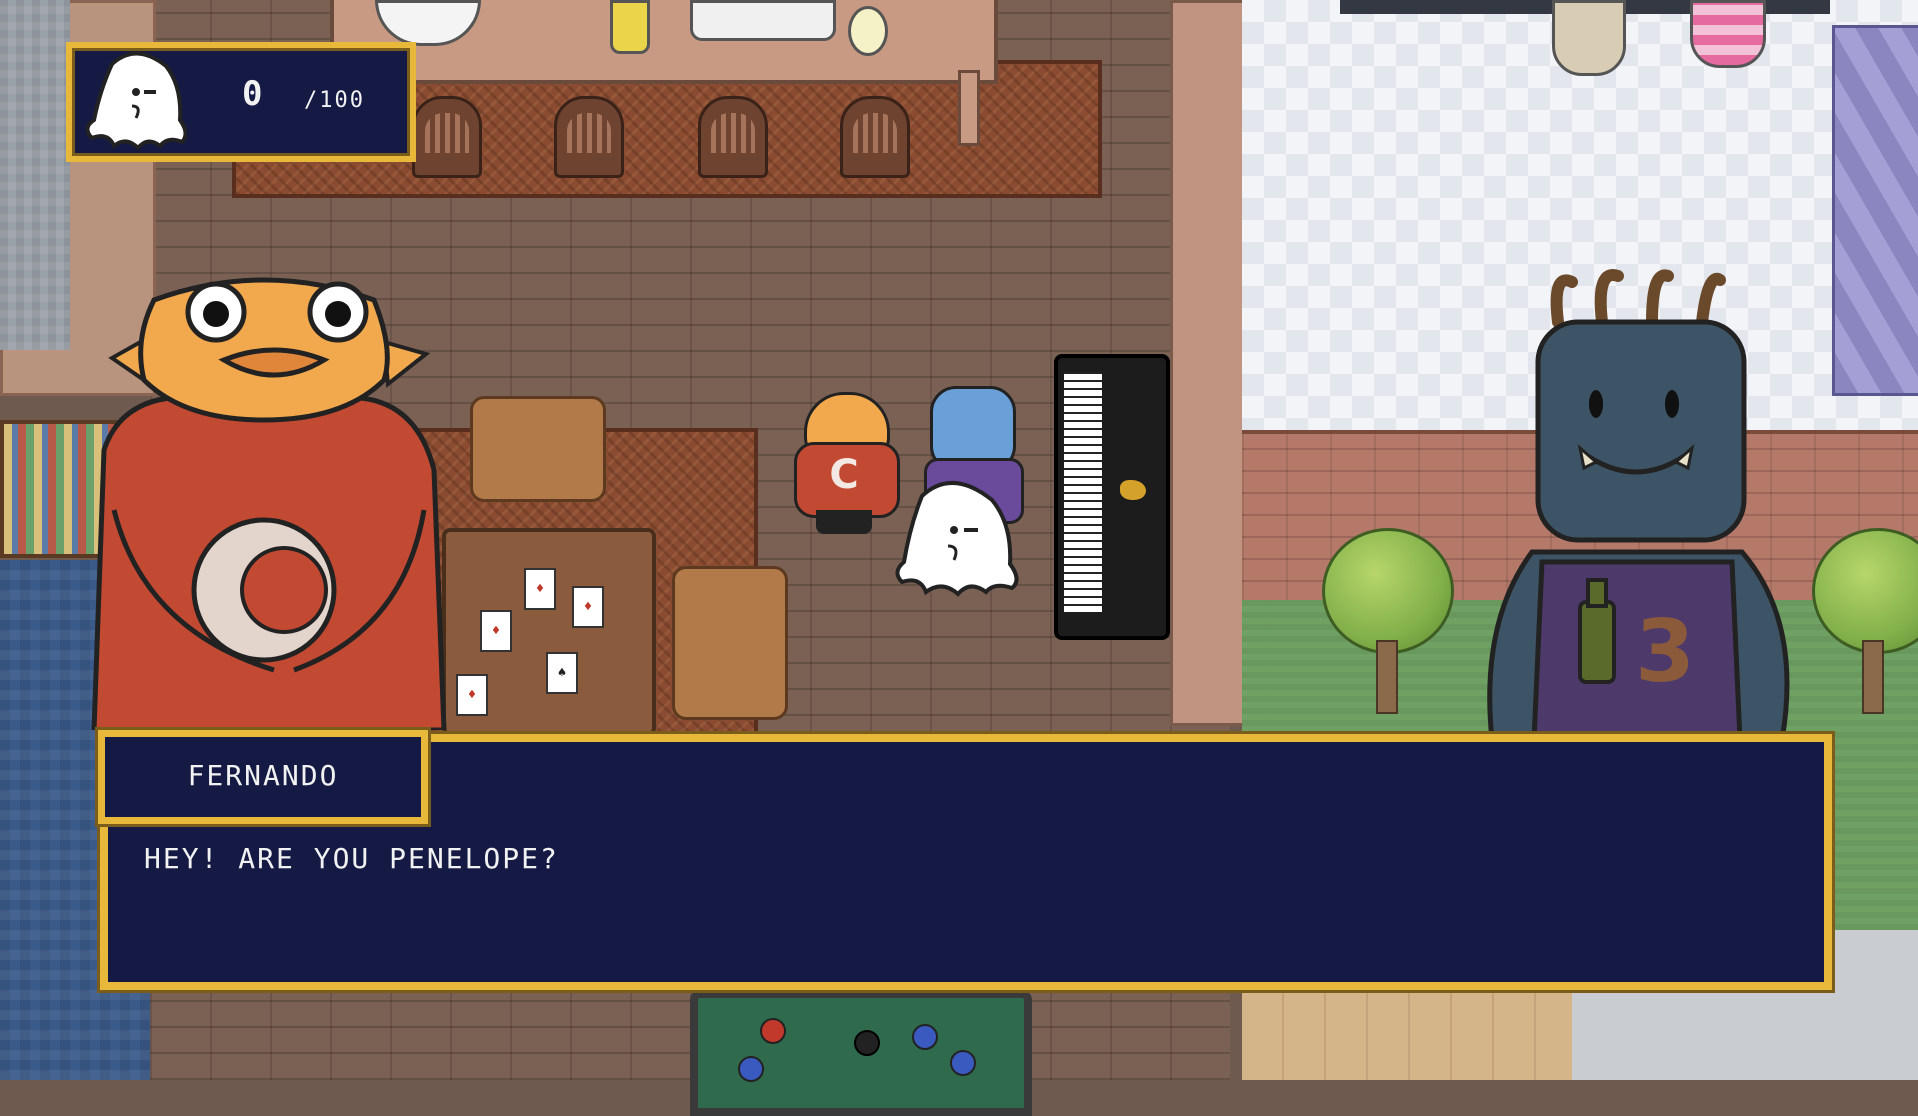 The width and height of the screenshot is (1918, 1116). I want to click on left-stone-inner, so click(35, 175).